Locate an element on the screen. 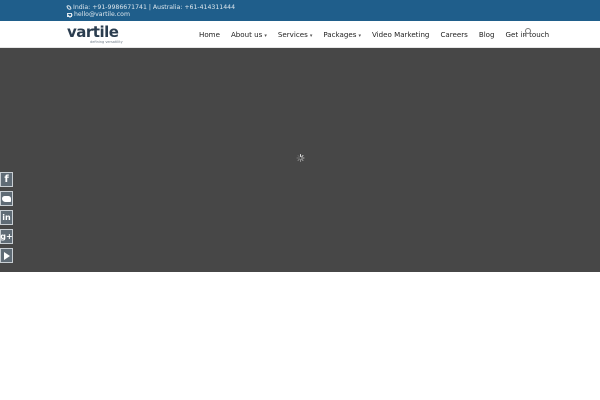  facebook-icon: f is located at coordinates (6, 179).